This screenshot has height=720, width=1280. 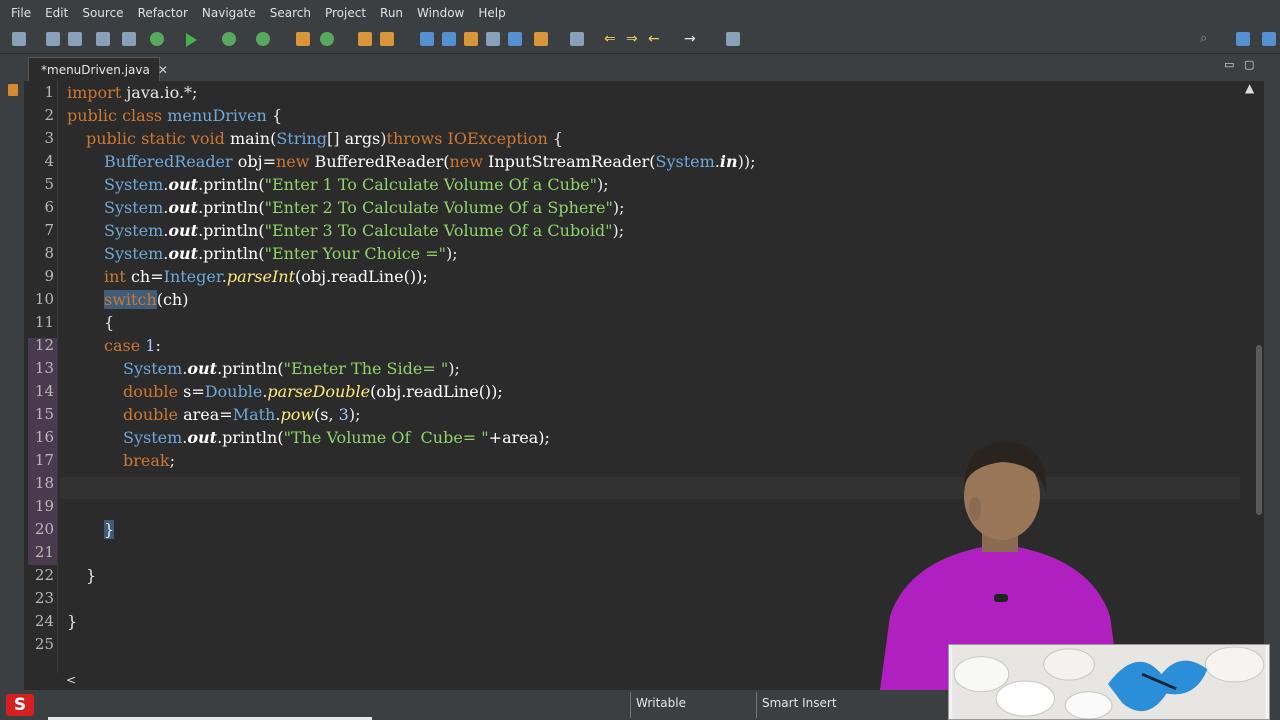 What do you see at coordinates (327, 39) in the screenshot?
I see `refresh-icon` at bounding box center [327, 39].